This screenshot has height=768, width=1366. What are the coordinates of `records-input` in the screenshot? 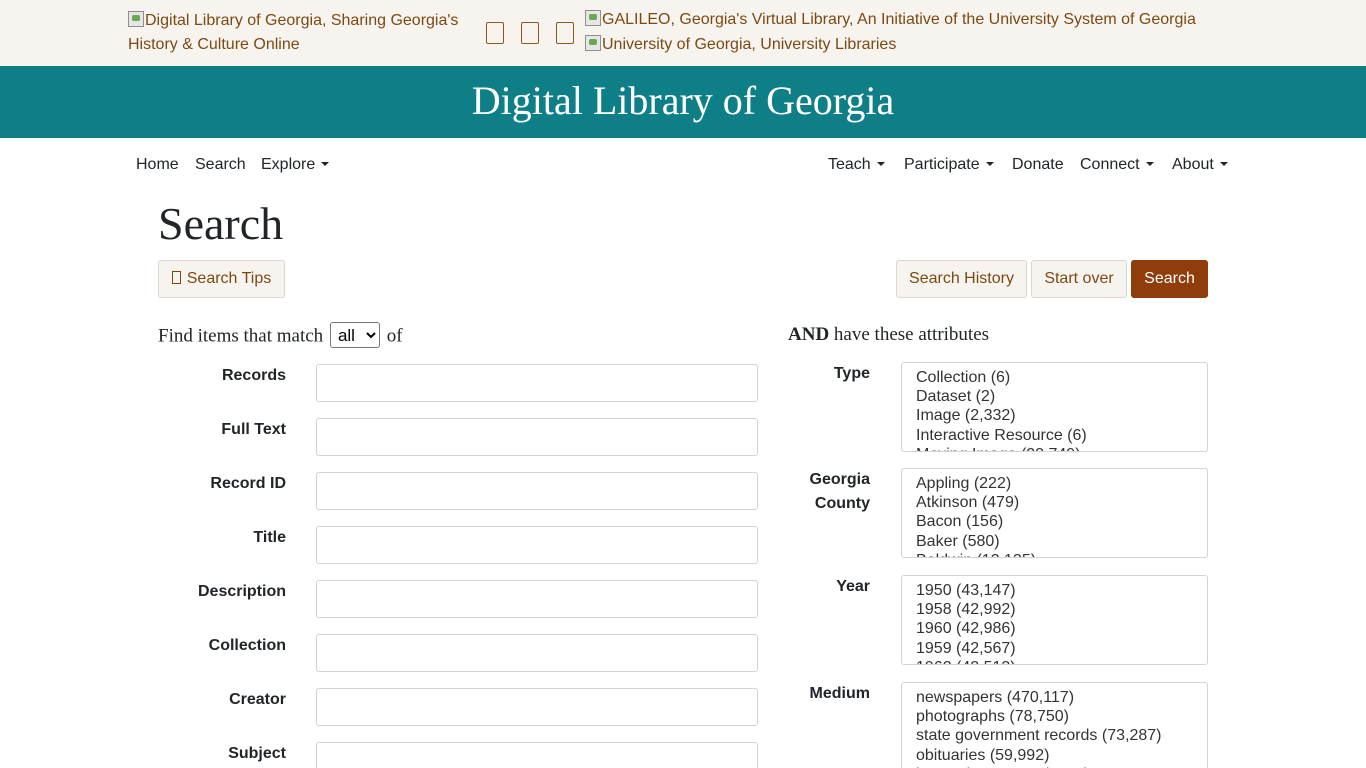 It's located at (537, 383).